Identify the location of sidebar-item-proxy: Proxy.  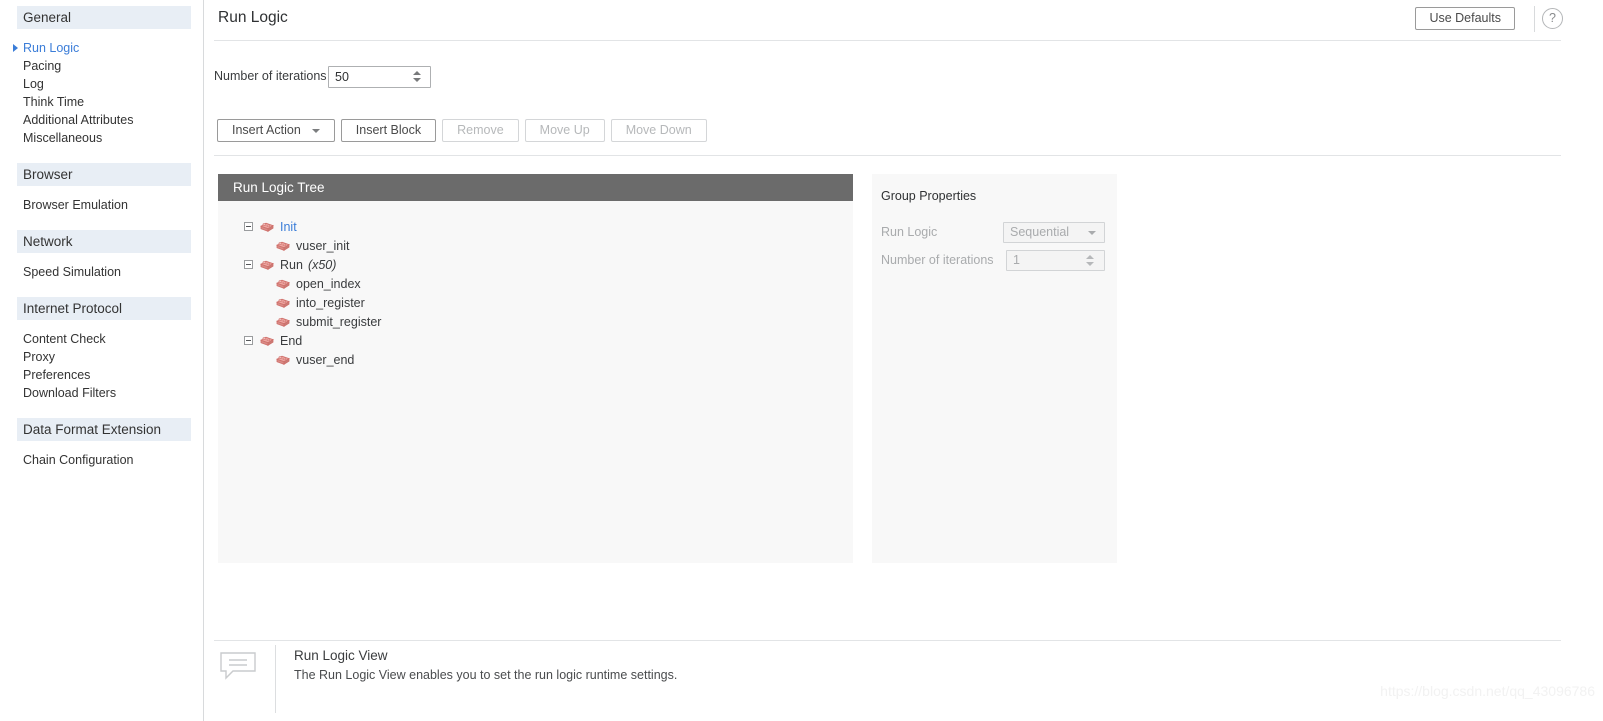
(101, 357).